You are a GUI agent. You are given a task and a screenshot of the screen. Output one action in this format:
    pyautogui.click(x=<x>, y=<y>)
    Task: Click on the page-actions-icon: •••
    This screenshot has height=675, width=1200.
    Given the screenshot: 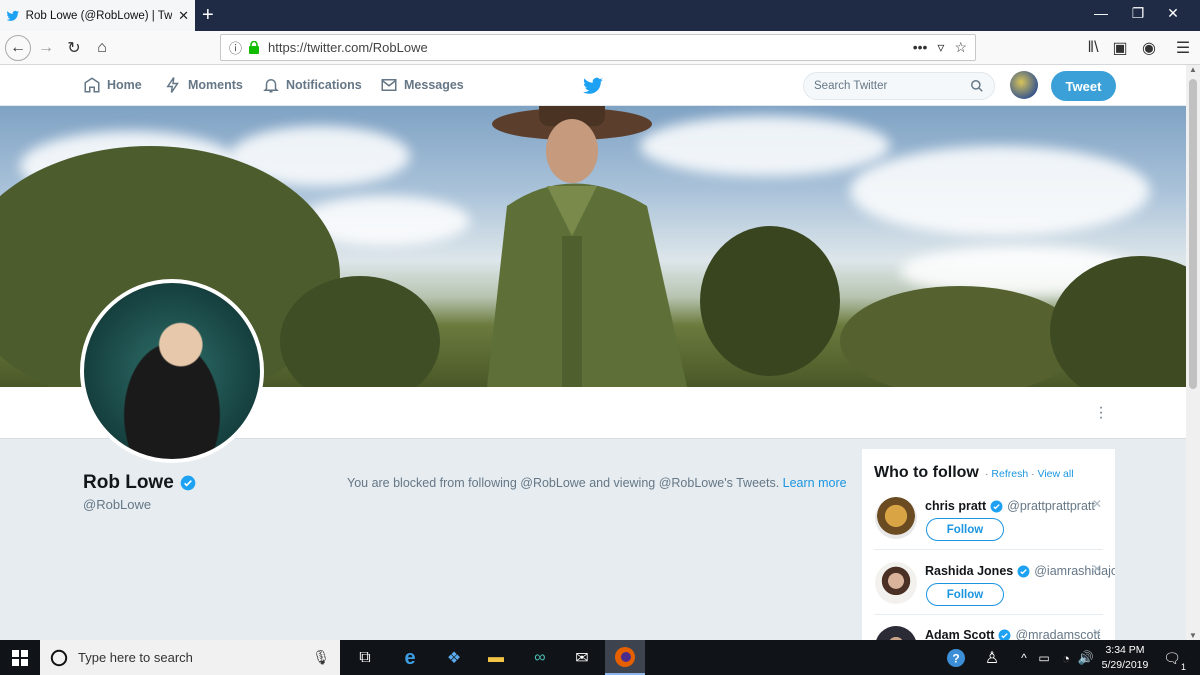 What is the action you would take?
    pyautogui.click(x=920, y=47)
    